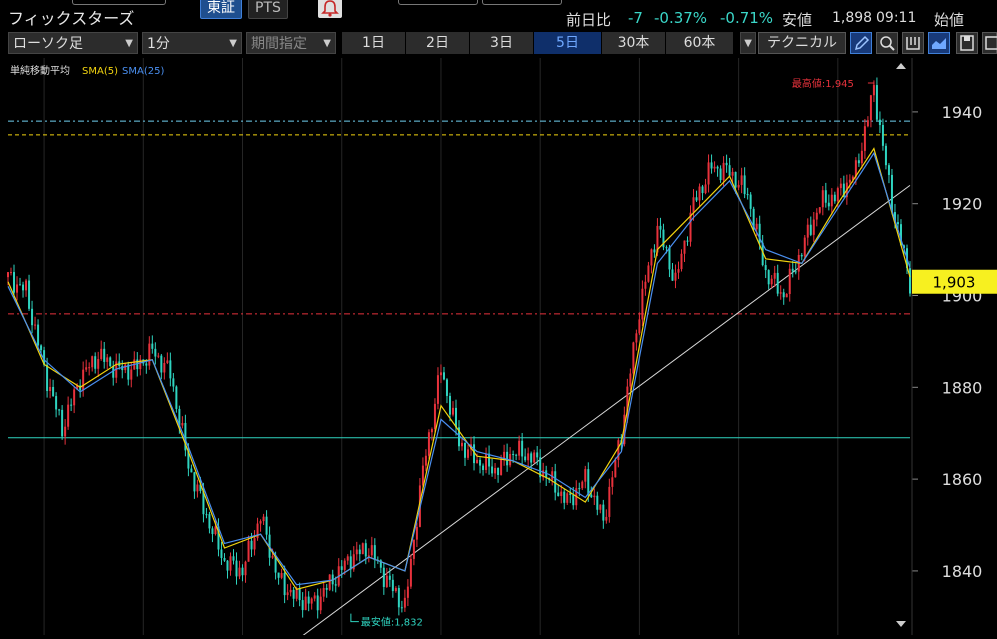  What do you see at coordinates (268, 9) in the screenshot?
I see `exchange-pts-button: PTS` at bounding box center [268, 9].